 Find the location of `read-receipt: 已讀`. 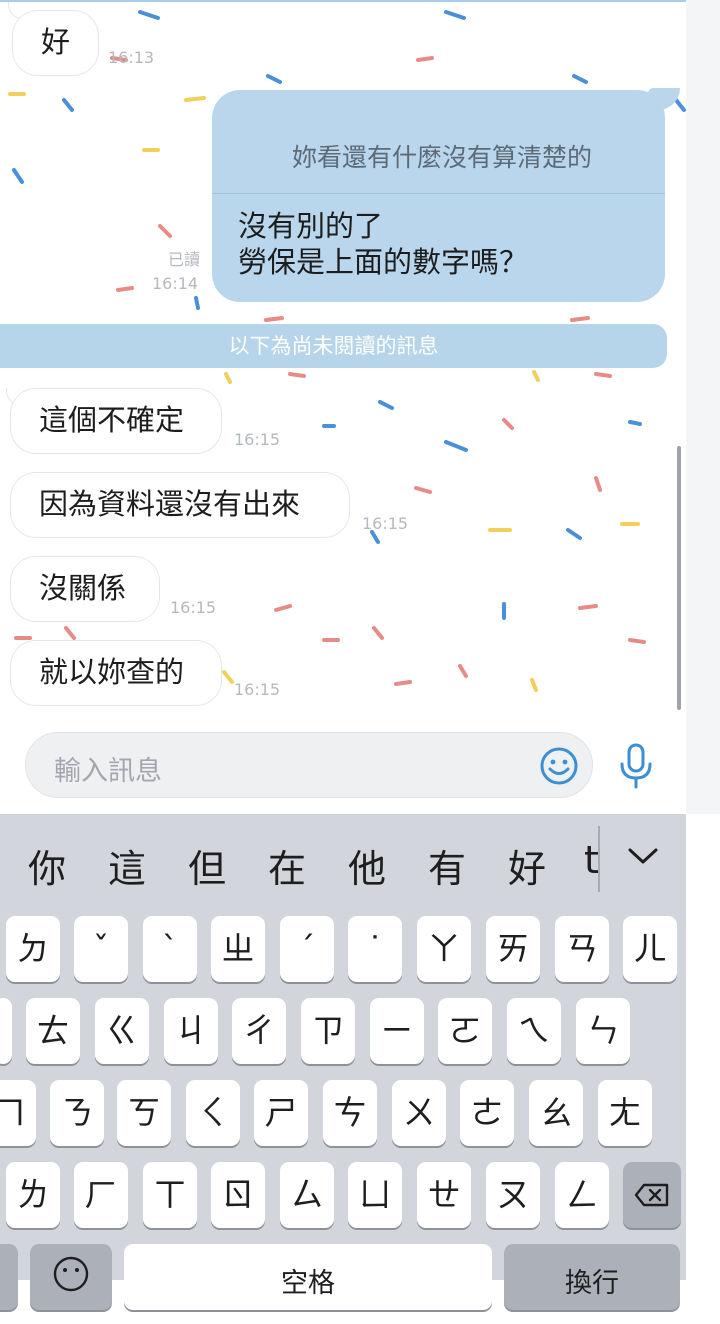

read-receipt: 已讀 is located at coordinates (183, 259).